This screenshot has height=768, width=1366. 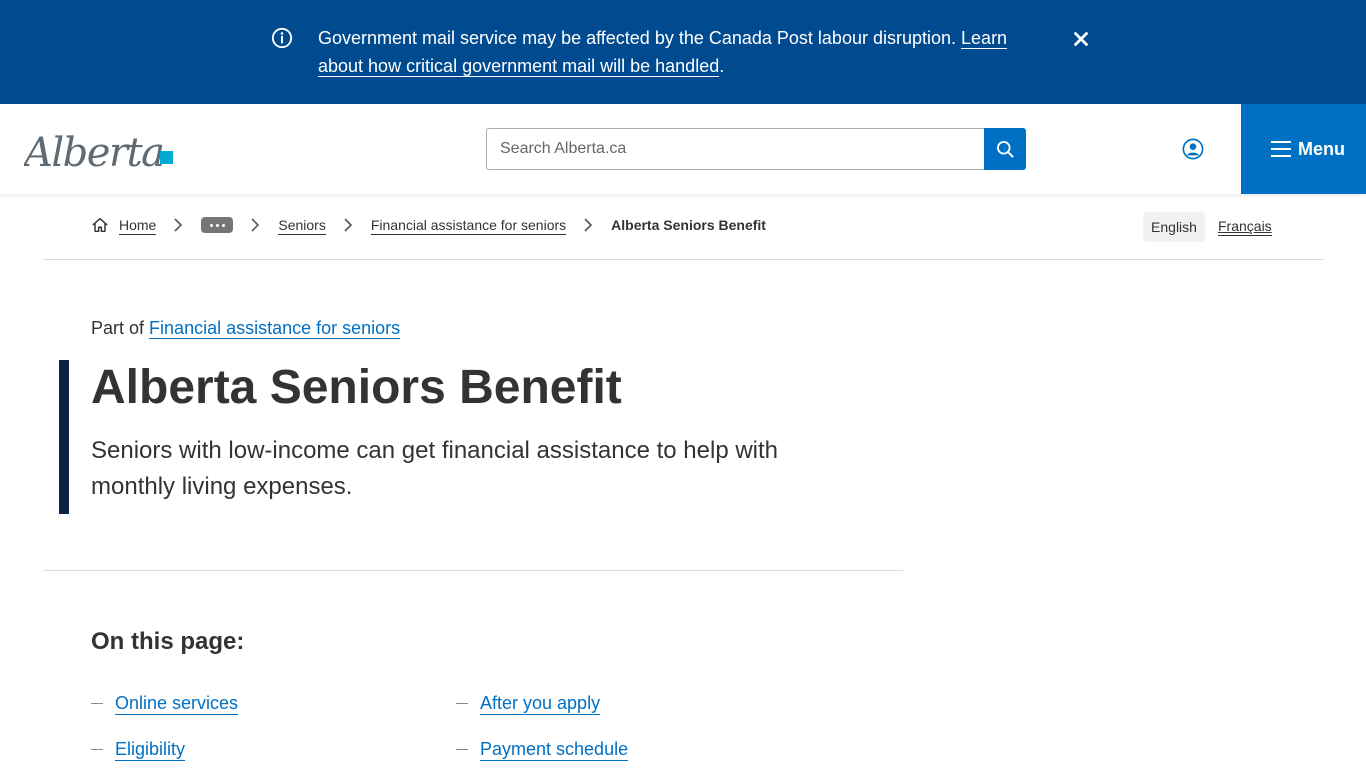 What do you see at coordinates (540, 703) in the screenshot?
I see `toc-link-after-you-apply: After you apply` at bounding box center [540, 703].